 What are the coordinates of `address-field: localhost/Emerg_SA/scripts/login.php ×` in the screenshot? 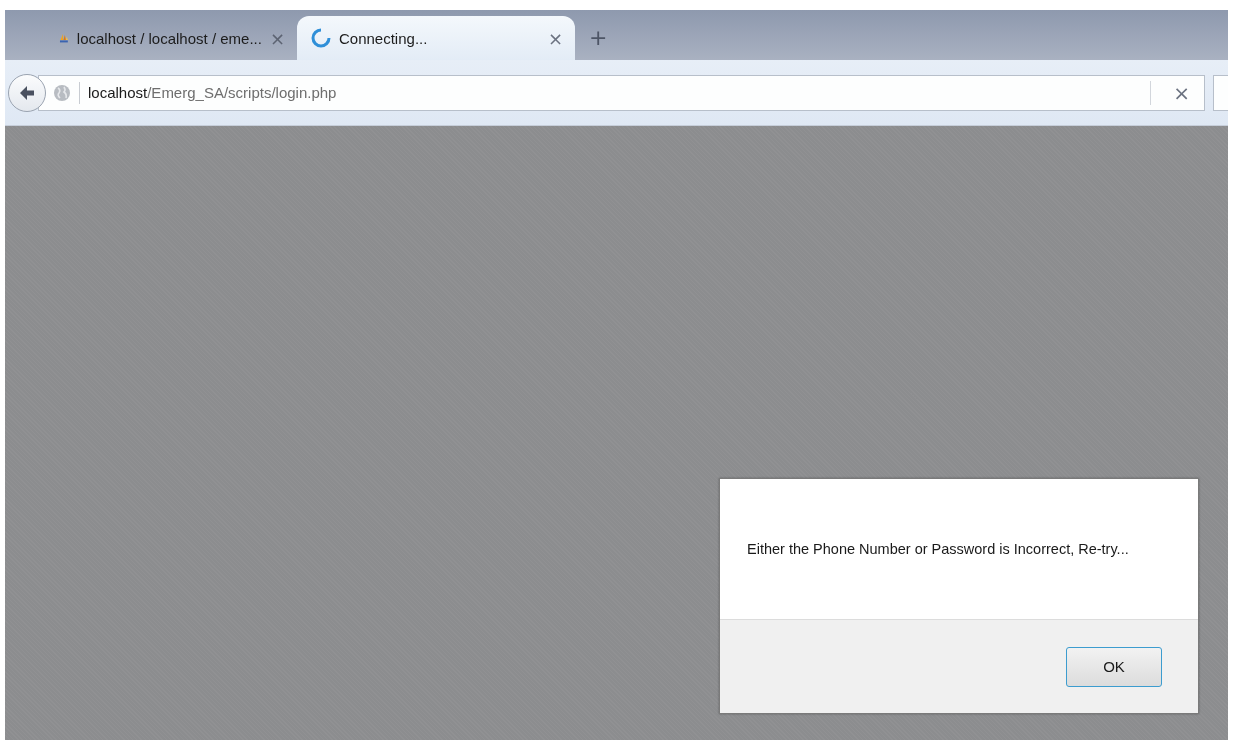 It's located at (621, 92).